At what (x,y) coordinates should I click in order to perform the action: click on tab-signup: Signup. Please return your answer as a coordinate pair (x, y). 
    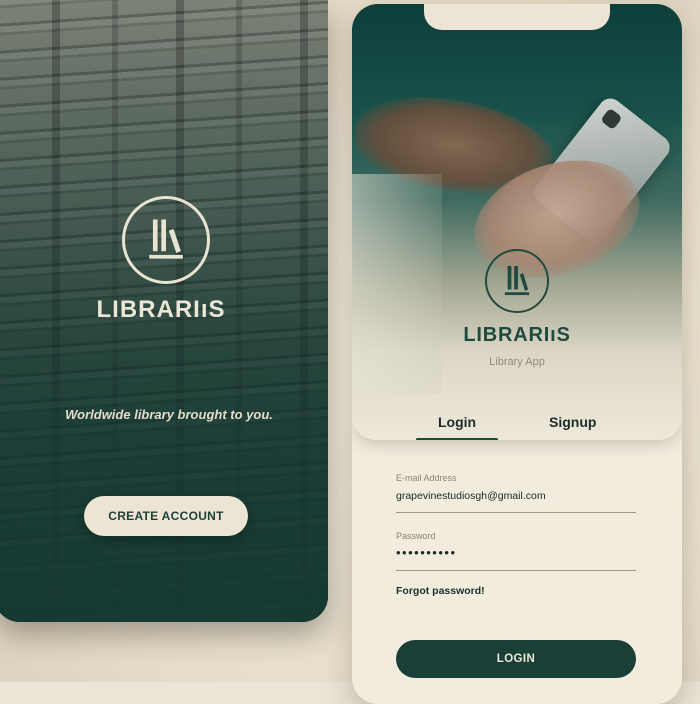
    Looking at the image, I should click on (572, 422).